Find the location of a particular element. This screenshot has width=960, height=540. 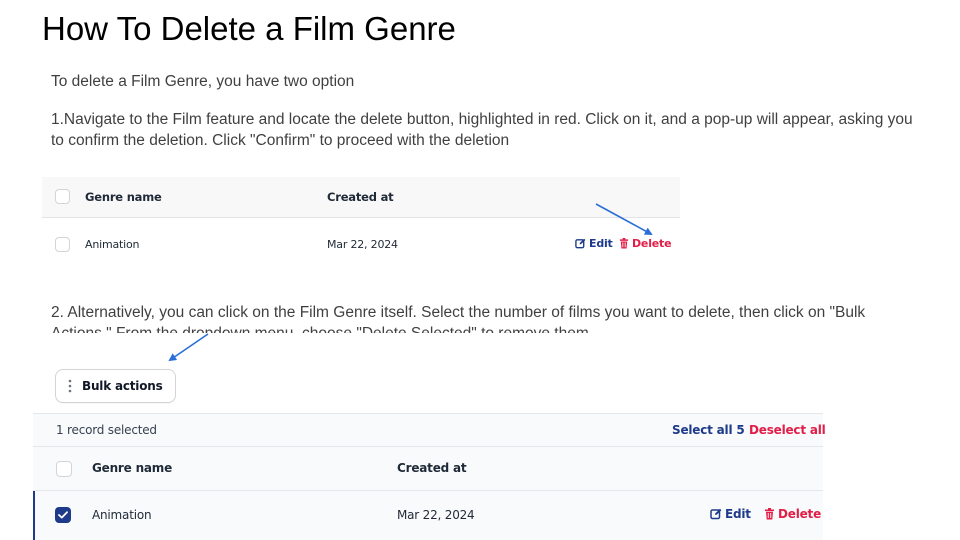

table-row: Animation Mar 22, 2024 Edit Delete is located at coordinates (361, 244).